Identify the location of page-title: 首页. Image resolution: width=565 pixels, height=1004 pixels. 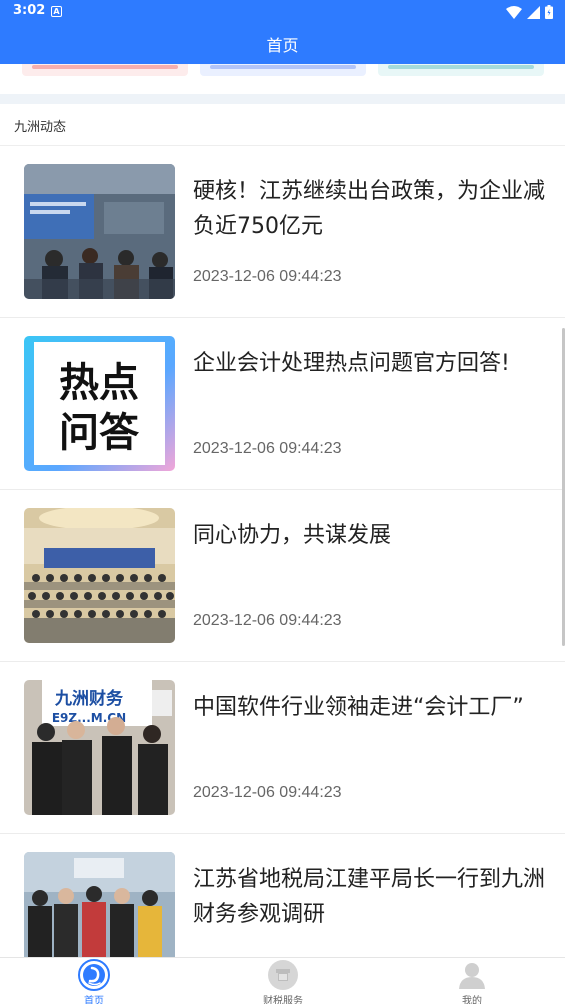
(282, 45).